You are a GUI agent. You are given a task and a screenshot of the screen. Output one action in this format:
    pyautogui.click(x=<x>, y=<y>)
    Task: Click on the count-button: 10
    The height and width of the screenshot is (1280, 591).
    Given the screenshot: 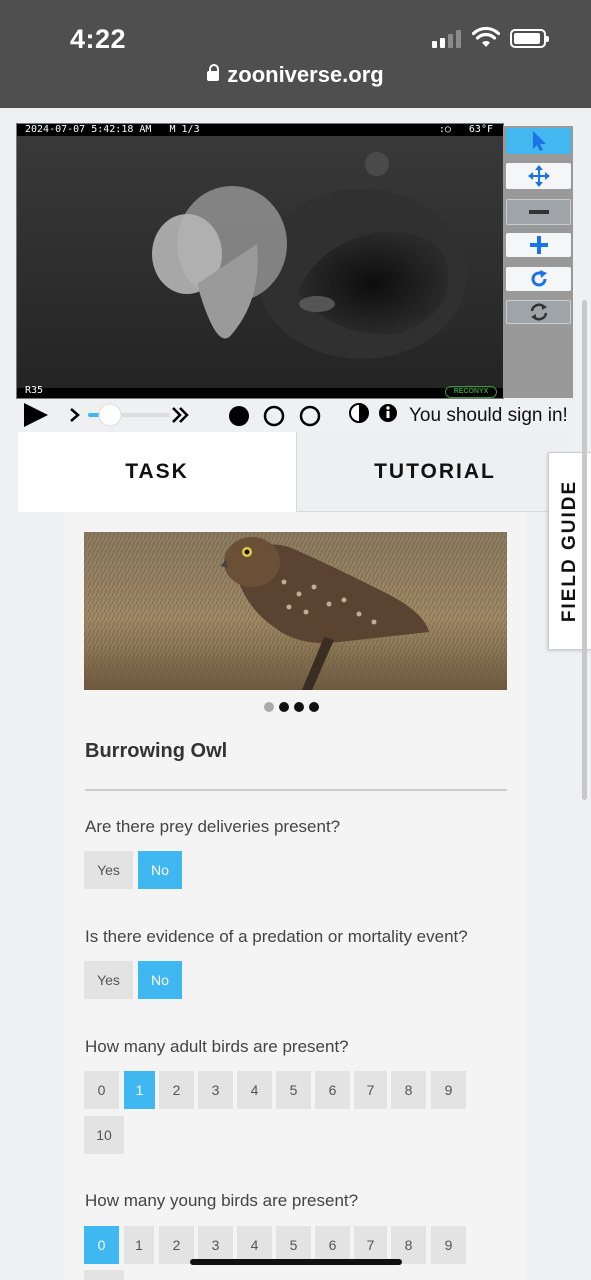 What is the action you would take?
    pyautogui.click(x=104, y=1135)
    